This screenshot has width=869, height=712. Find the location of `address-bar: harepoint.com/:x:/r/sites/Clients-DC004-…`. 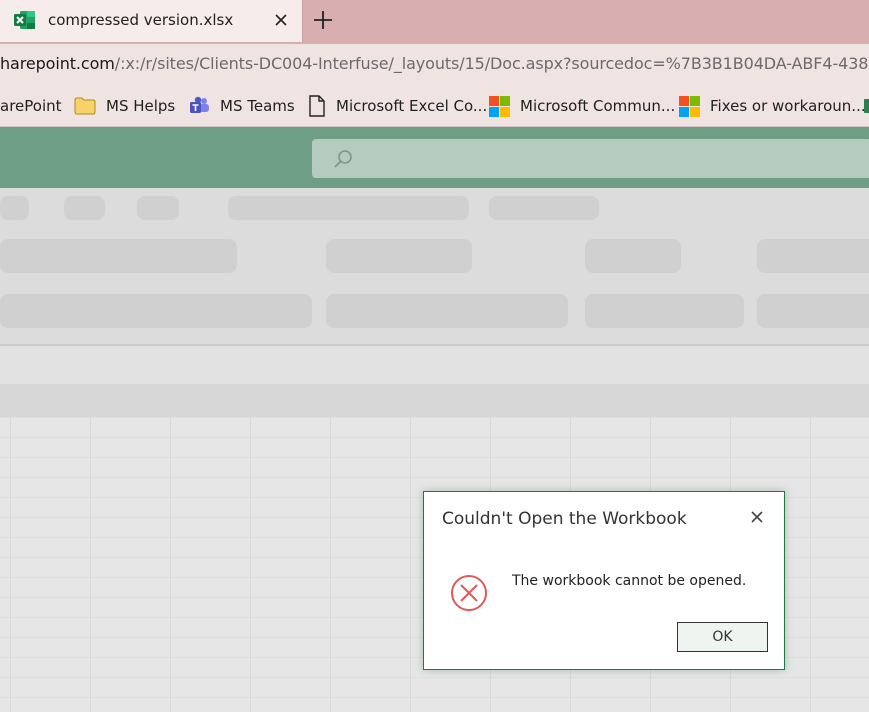

address-bar: harepoint.com/:x:/r/sites/Clients-DC004-… is located at coordinates (434, 65).